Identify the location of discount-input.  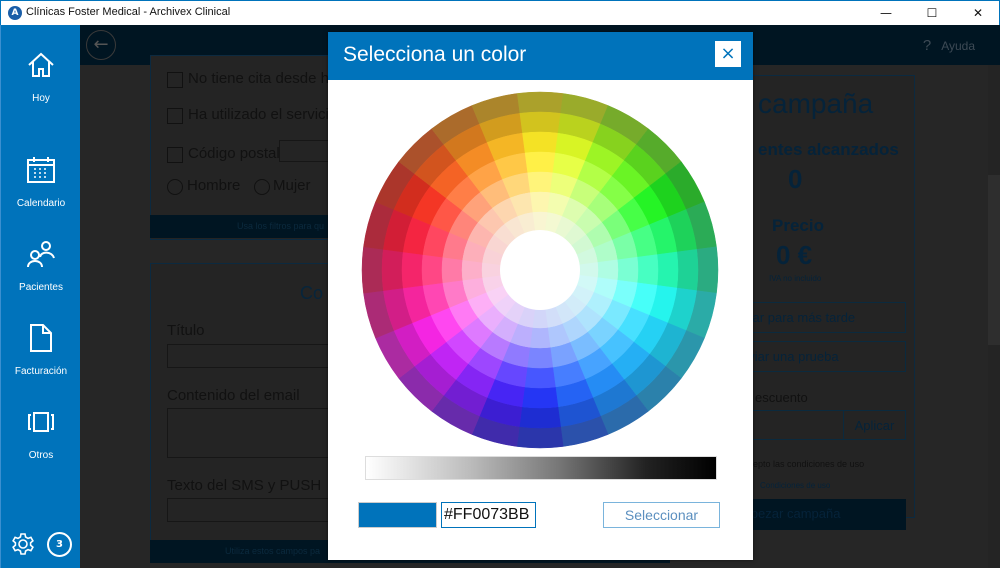
(792, 425).